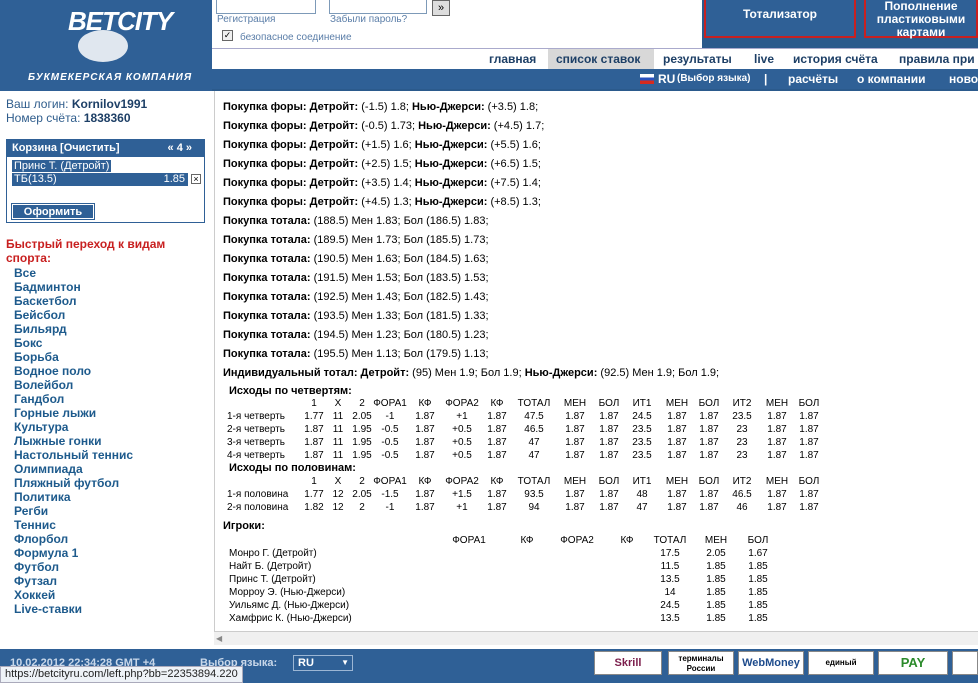  Describe the element at coordinates (338, 429) in the screenshot. I see `odds-cell: 11` at that location.